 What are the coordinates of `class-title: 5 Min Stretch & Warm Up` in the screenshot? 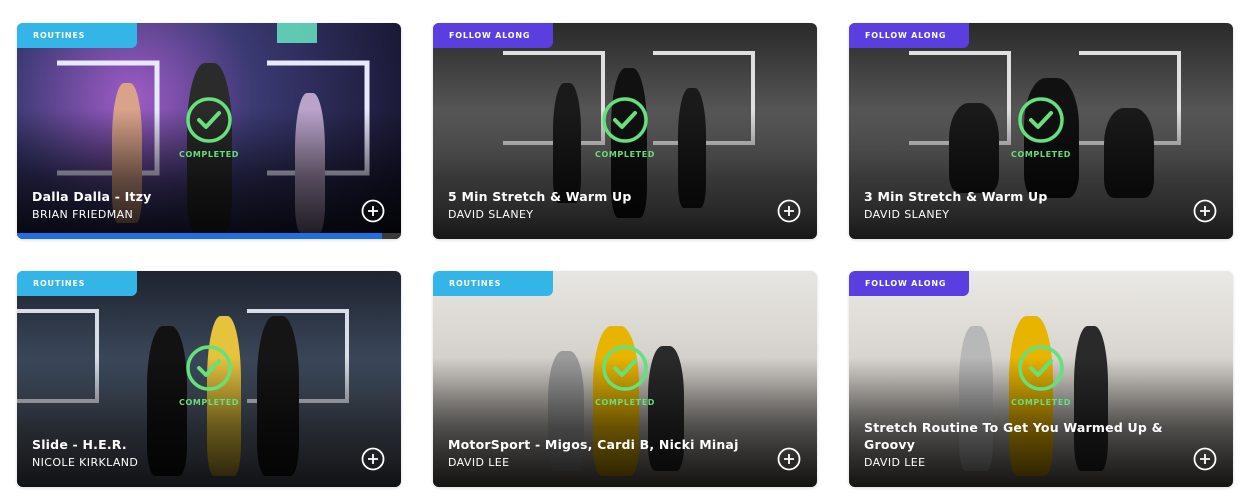 It's located at (540, 196).